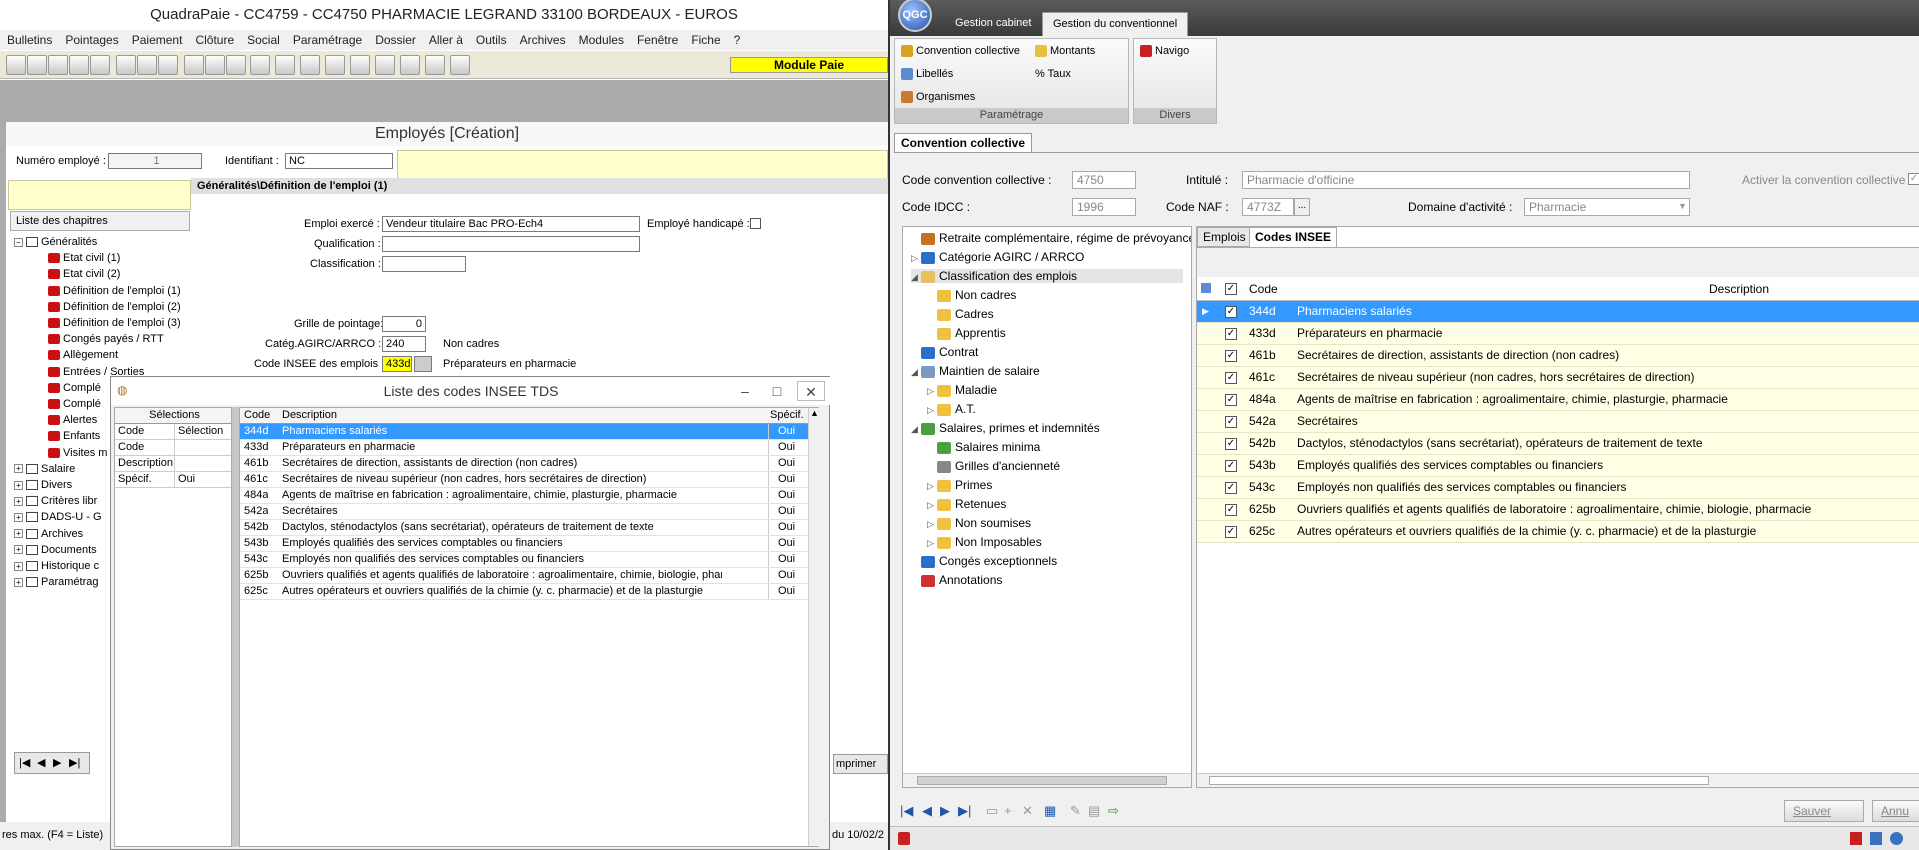 Image resolution: width=1919 pixels, height=850 pixels. Describe the element at coordinates (945, 811) in the screenshot. I see `next-icon: ▶` at that location.